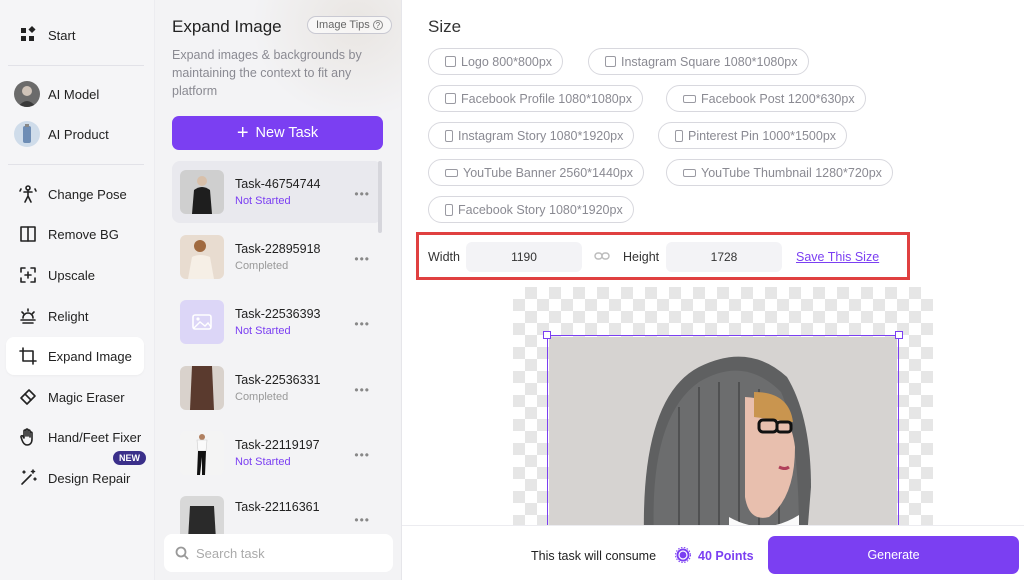 This screenshot has width=1024, height=580. I want to click on nav-expand-image: Expand Image, so click(75, 356).